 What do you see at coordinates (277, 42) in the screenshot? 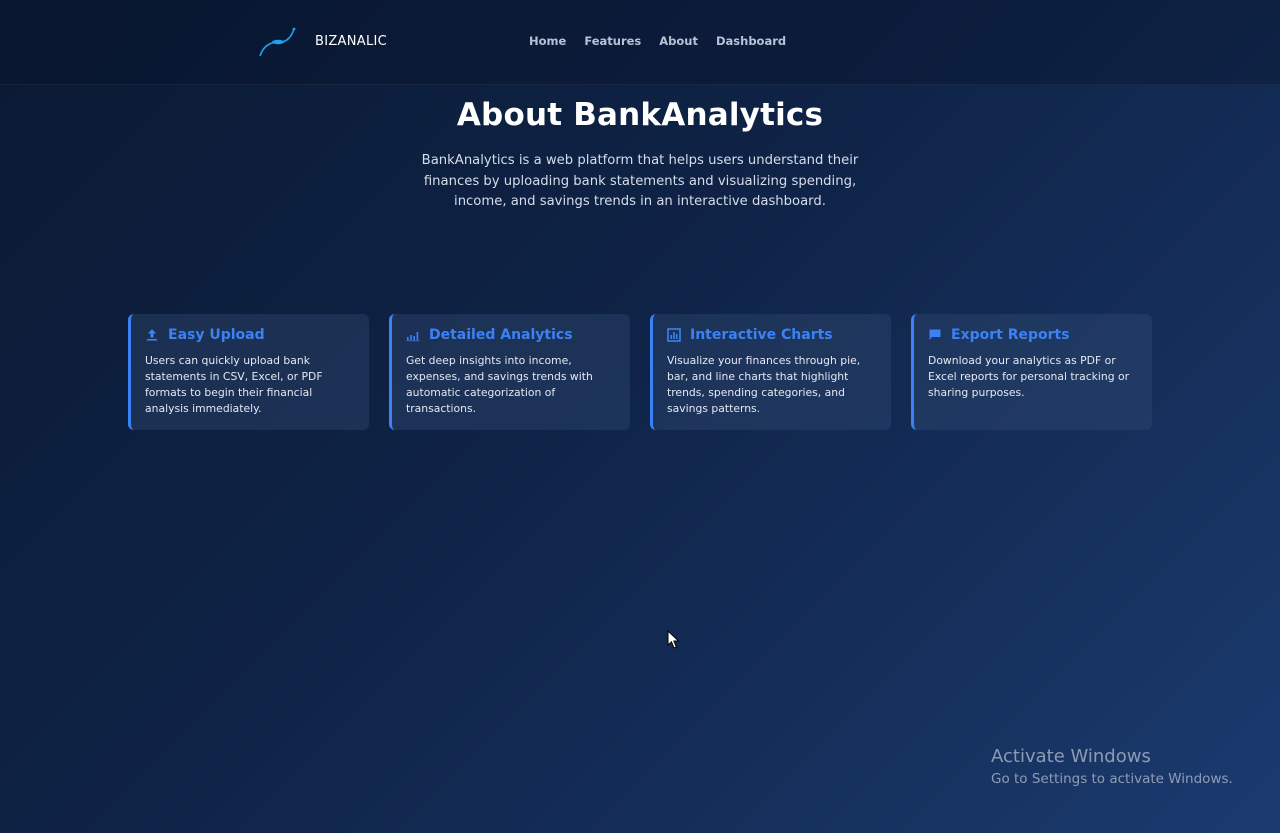
I see `brand-logo-icon` at bounding box center [277, 42].